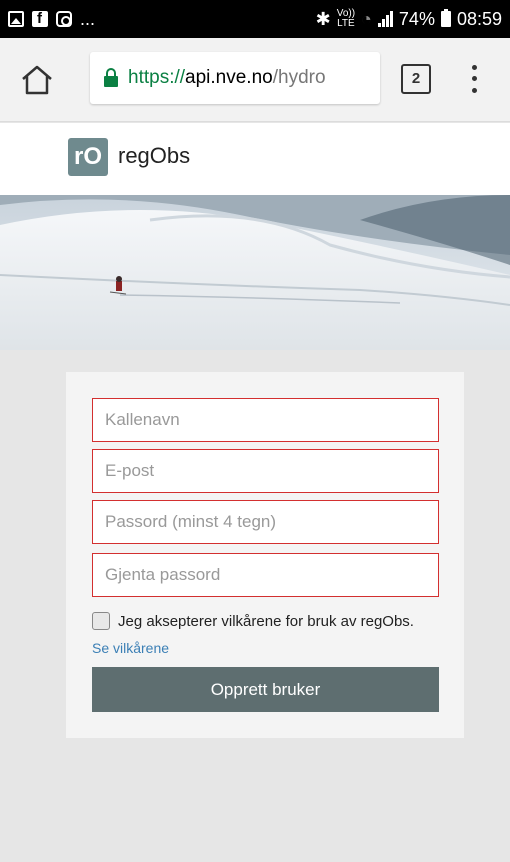  I want to click on picture-icon, so click(16, 19).